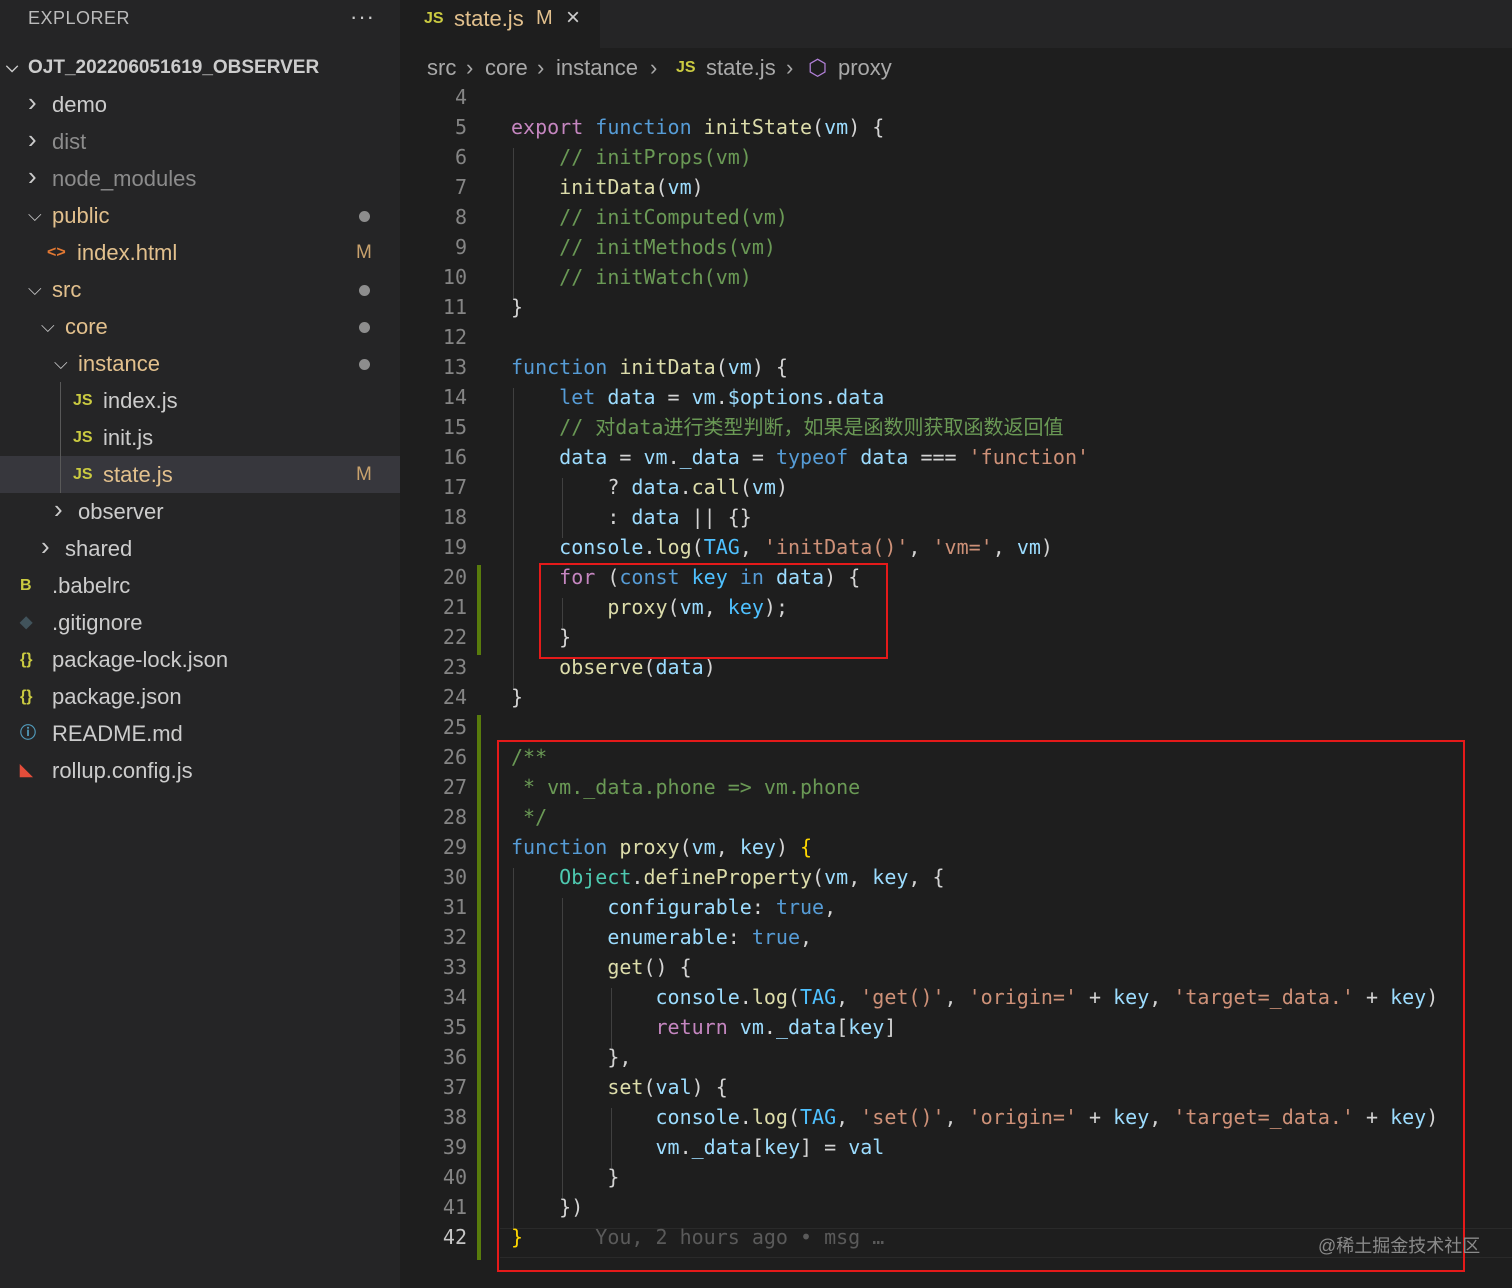 The height and width of the screenshot is (1288, 1512). What do you see at coordinates (454, 1147) in the screenshot?
I see `line-number: 39` at bounding box center [454, 1147].